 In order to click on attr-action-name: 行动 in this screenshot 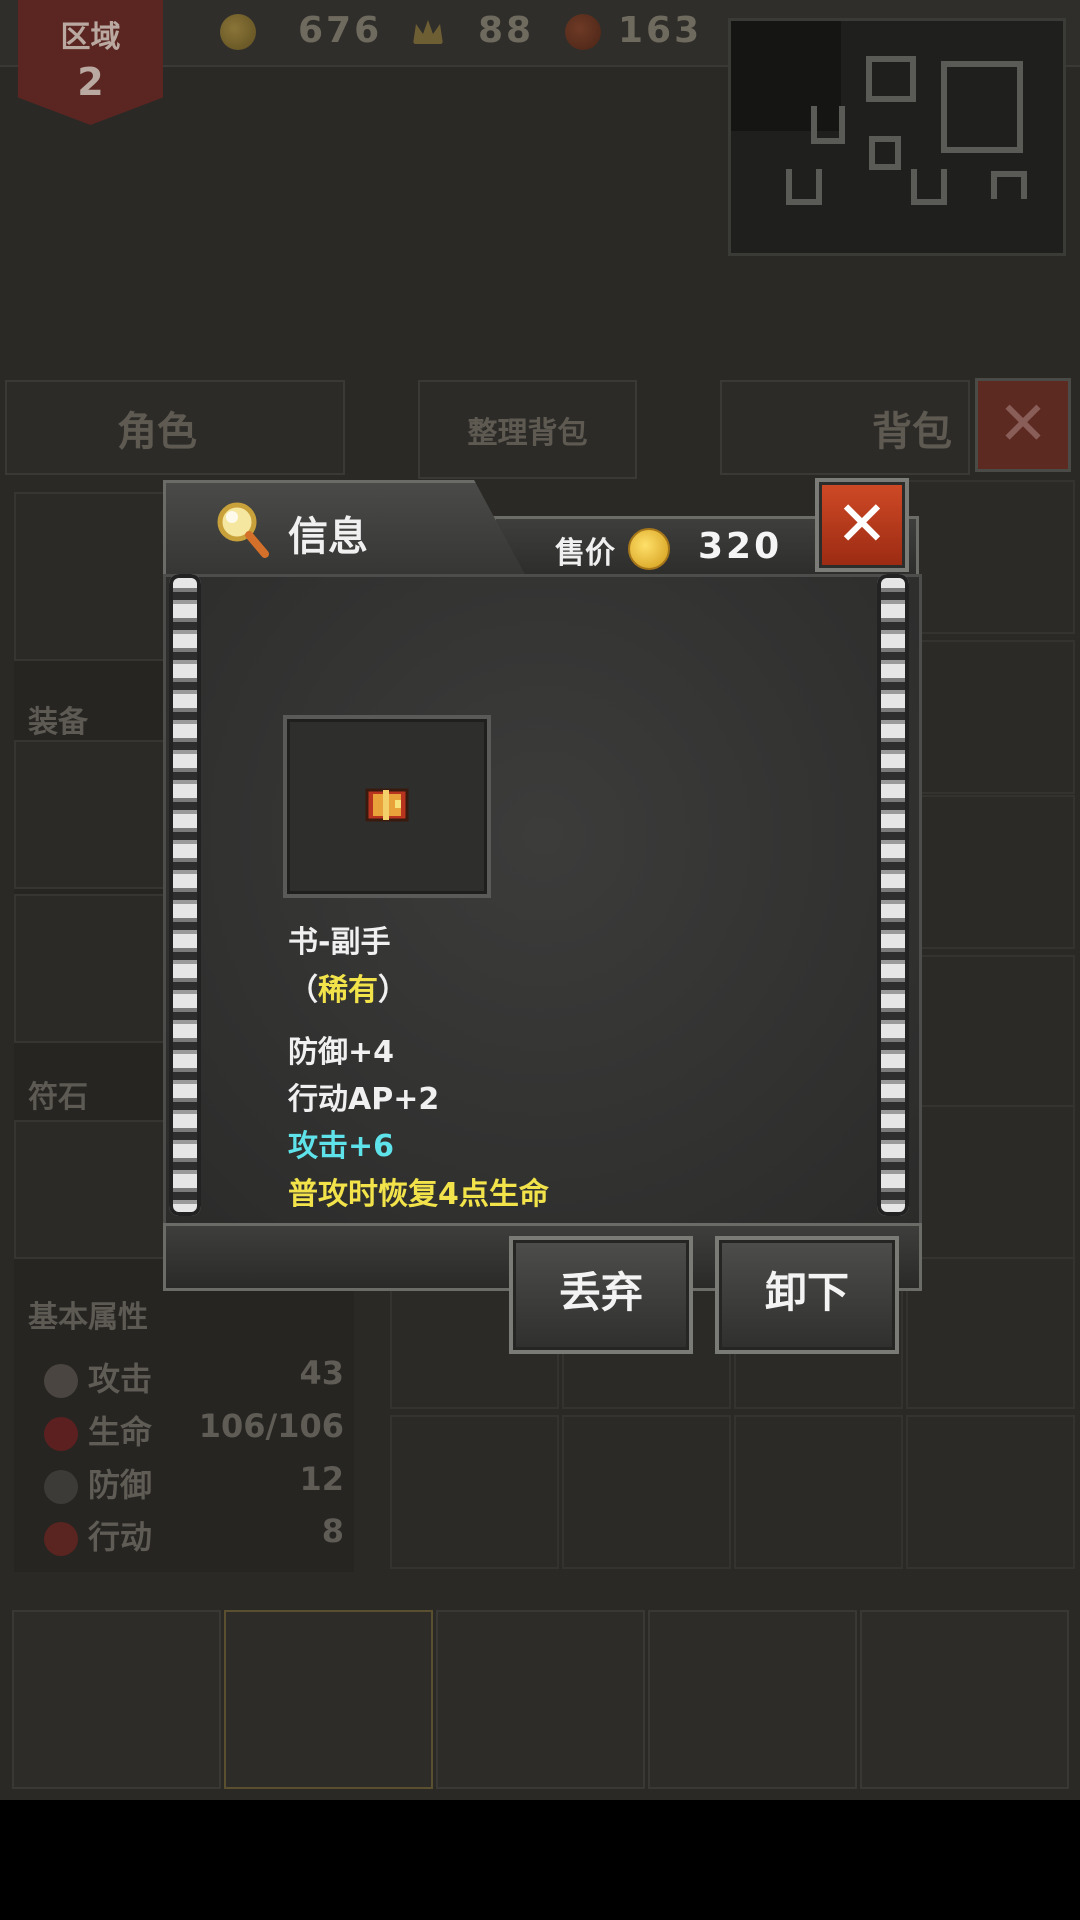, I will do `click(120, 1537)`.